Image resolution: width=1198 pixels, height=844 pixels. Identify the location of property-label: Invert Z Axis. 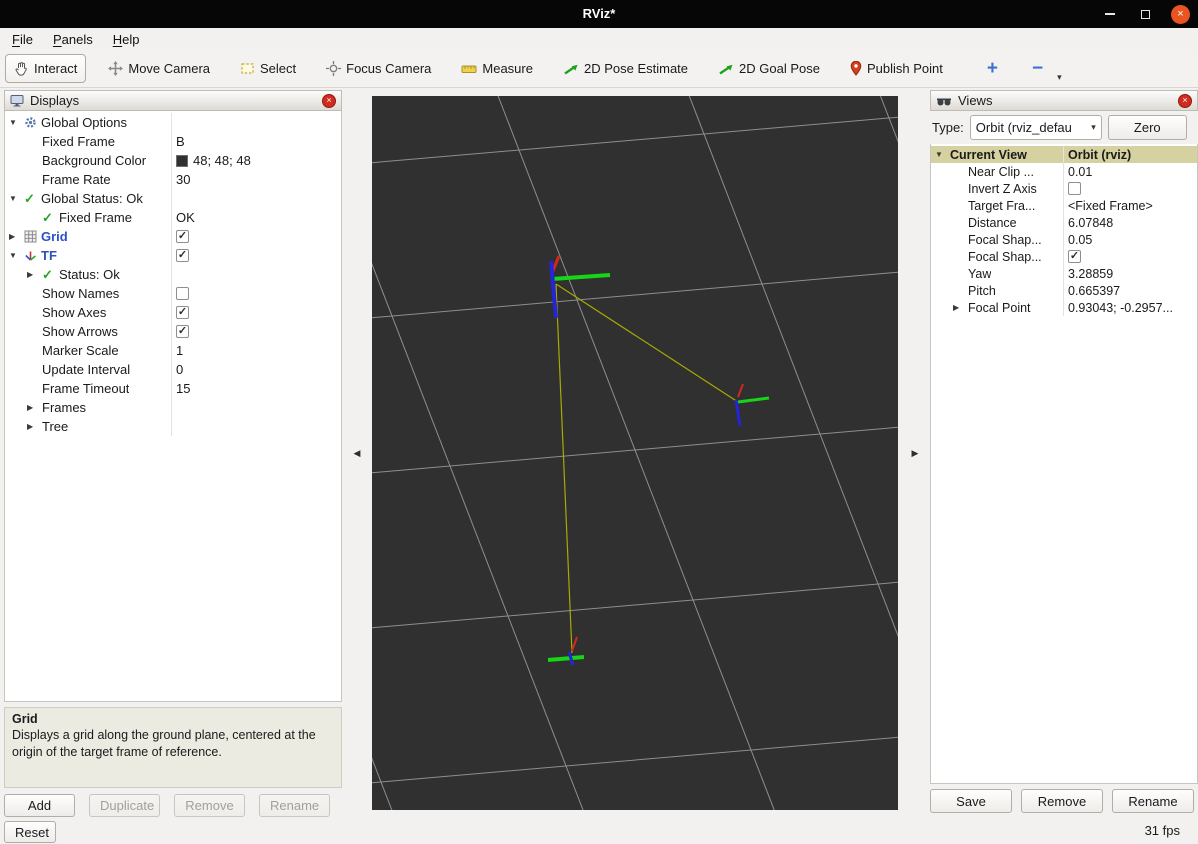
(1002, 188).